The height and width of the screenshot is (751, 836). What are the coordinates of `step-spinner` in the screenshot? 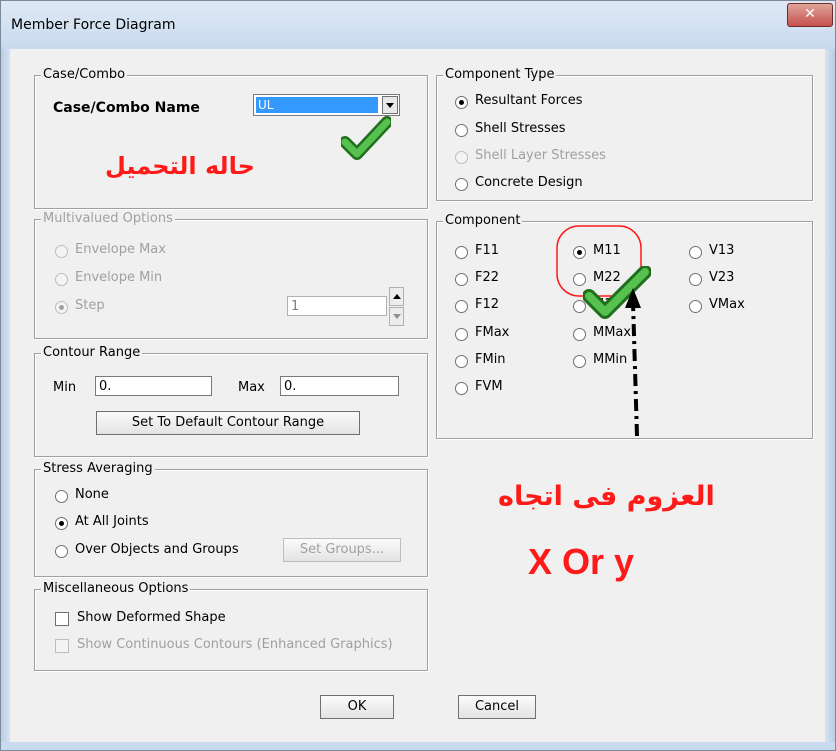 It's located at (396, 307).